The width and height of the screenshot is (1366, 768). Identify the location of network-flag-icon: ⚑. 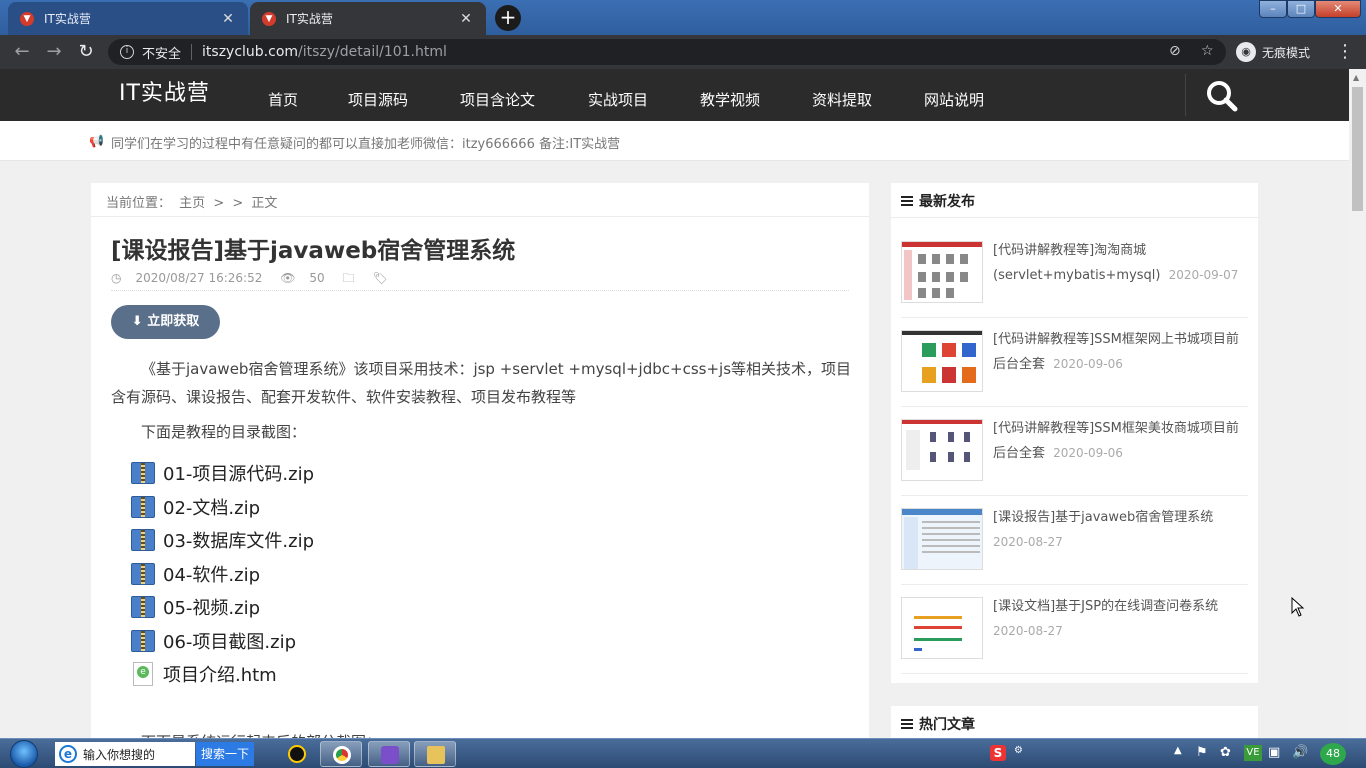
(1202, 752).